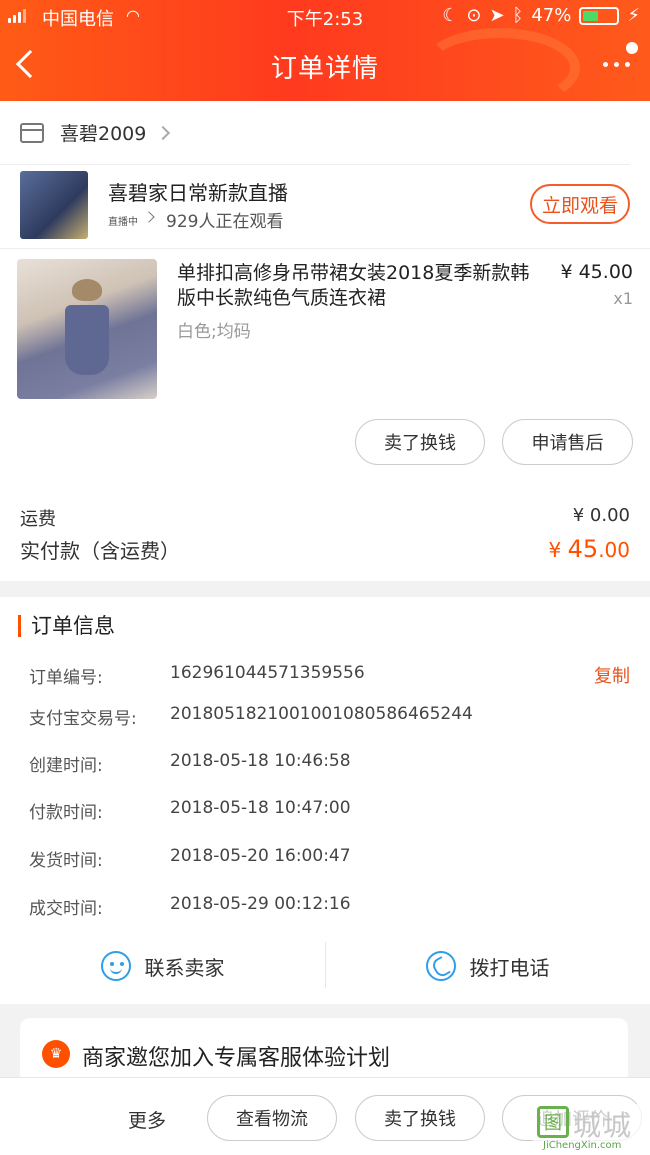 Image resolution: width=650 pixels, height=1155 pixels. I want to click on paid-integer: 45, so click(583, 549).